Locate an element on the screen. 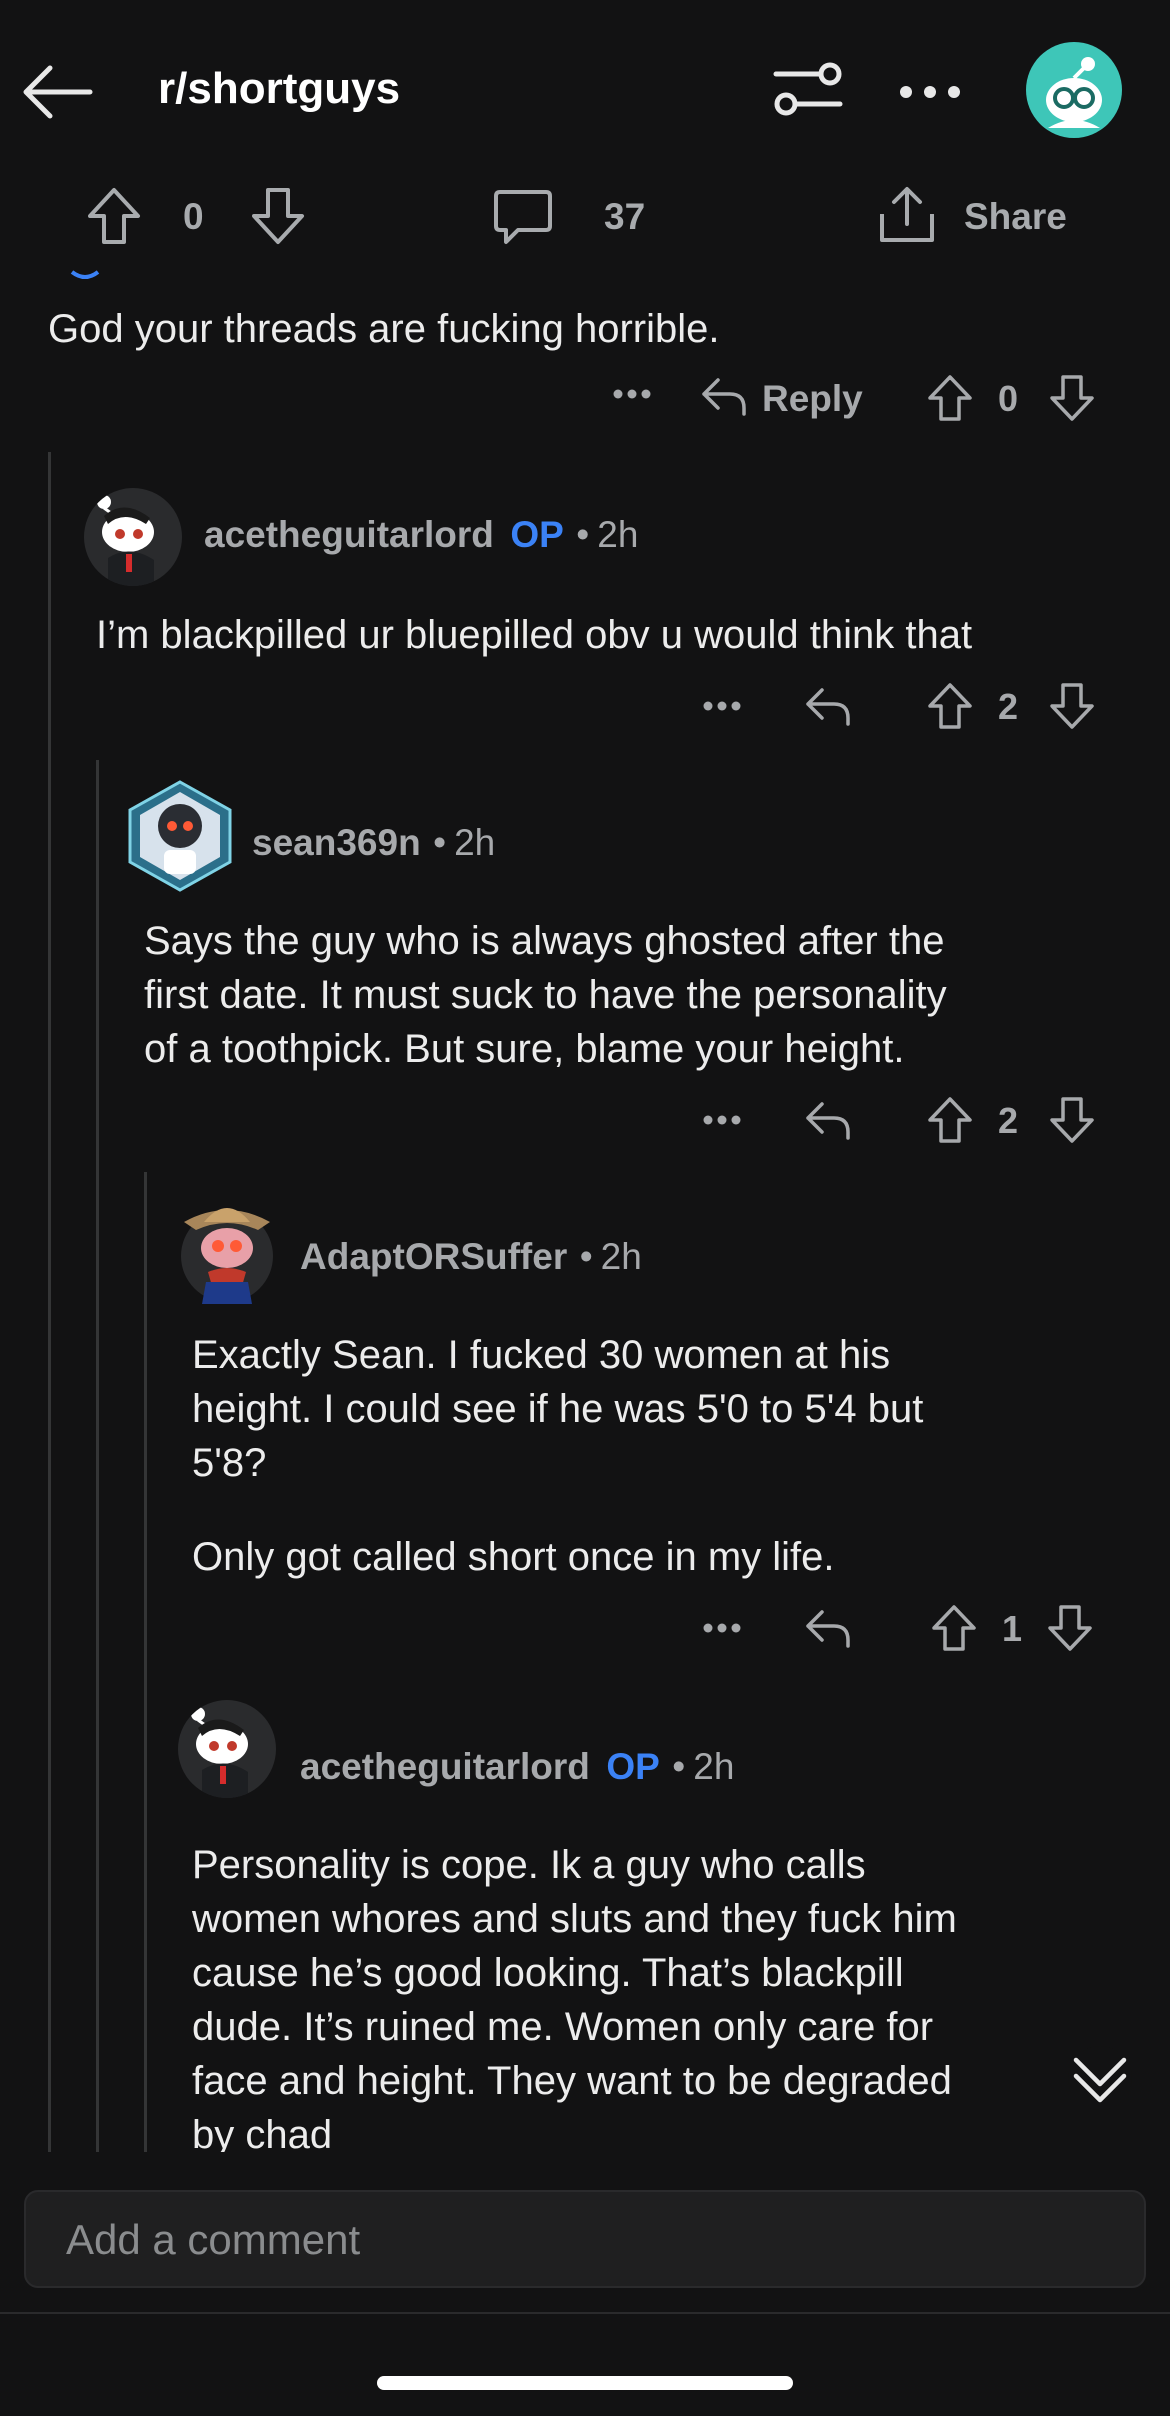  comment-actions: 1 is located at coordinates (900, 1628).